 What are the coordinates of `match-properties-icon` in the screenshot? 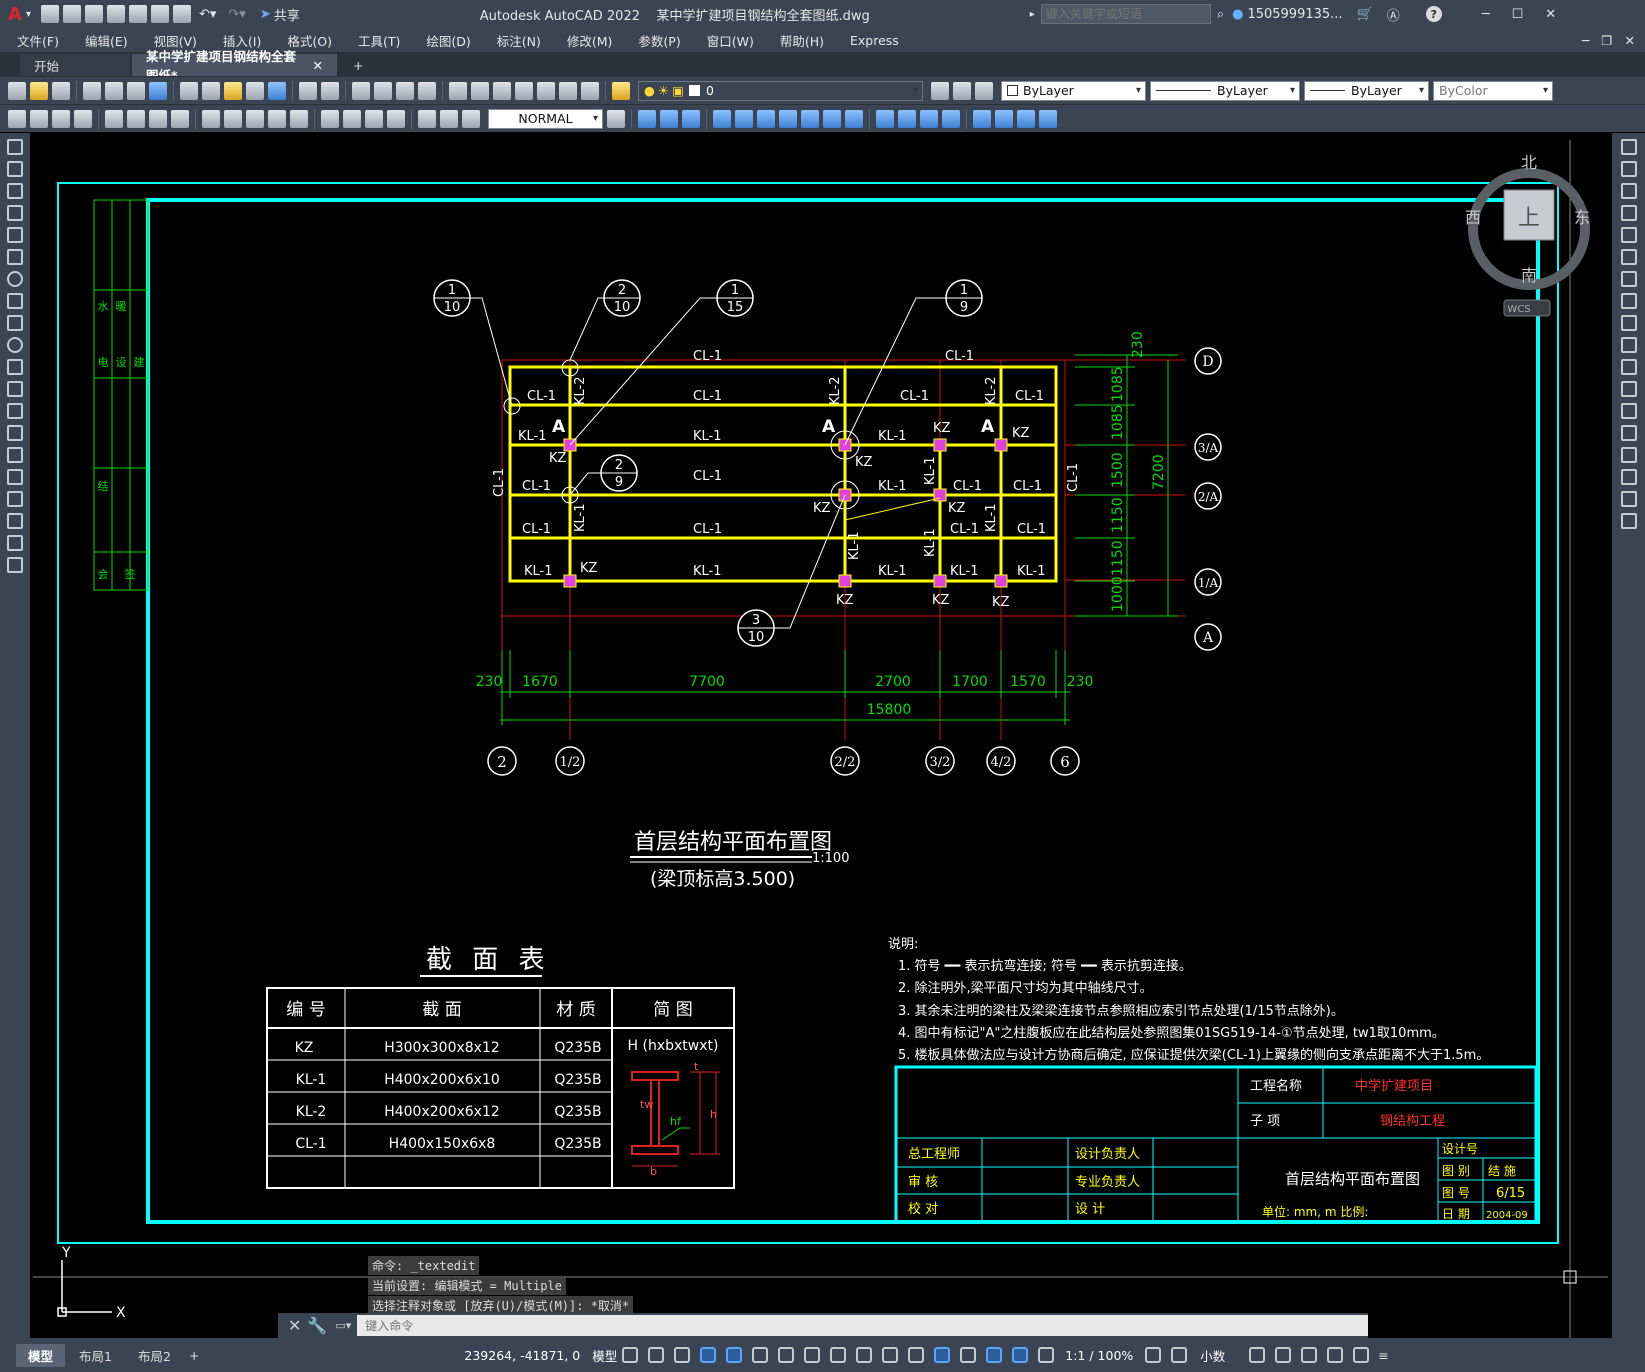 It's located at (255, 90).